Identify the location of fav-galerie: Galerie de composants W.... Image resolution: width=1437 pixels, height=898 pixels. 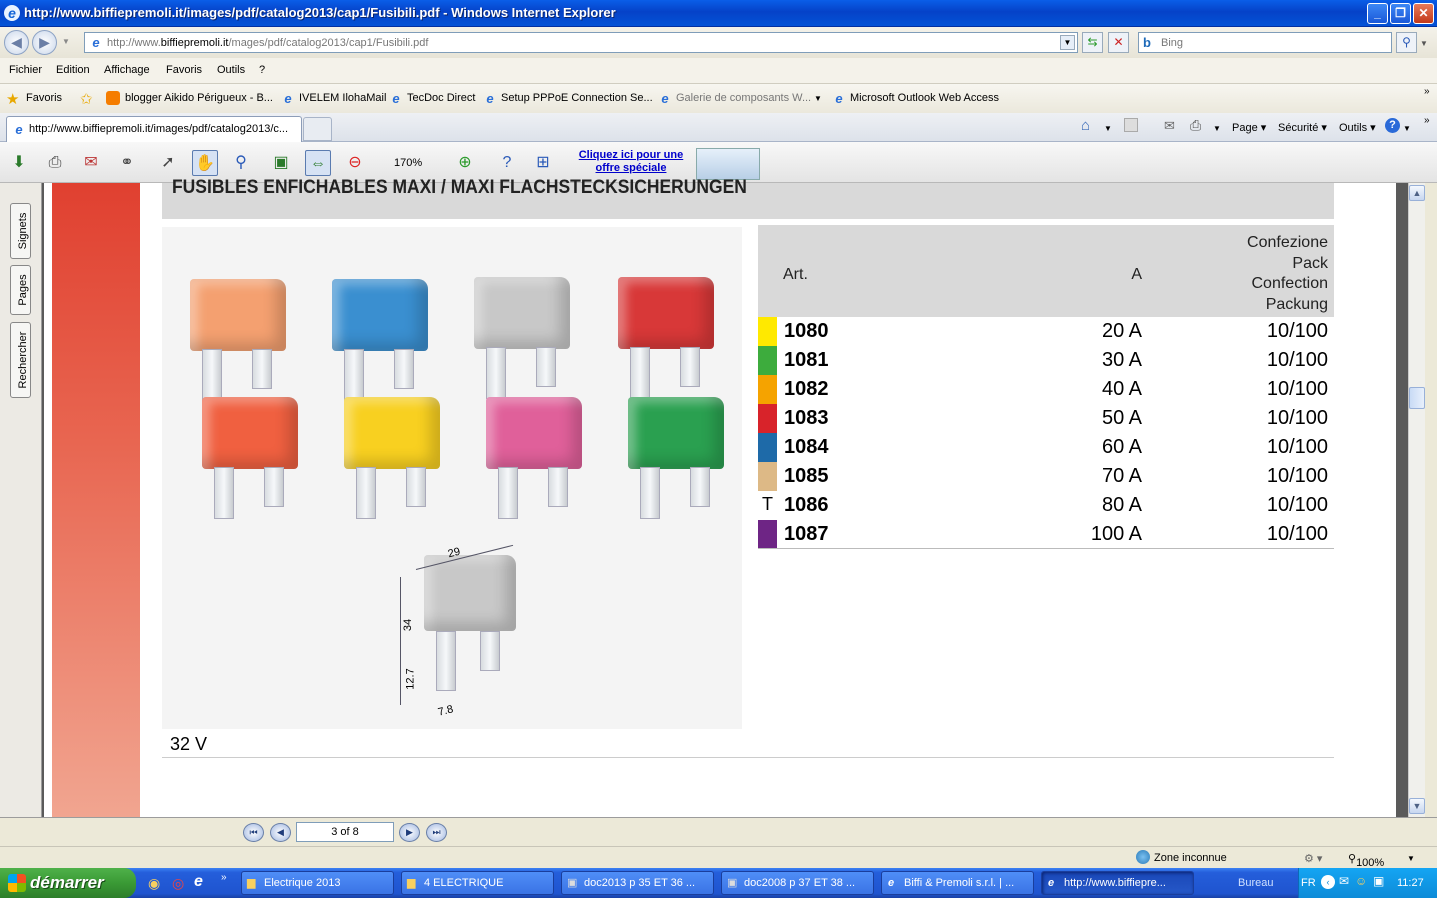
(743, 98).